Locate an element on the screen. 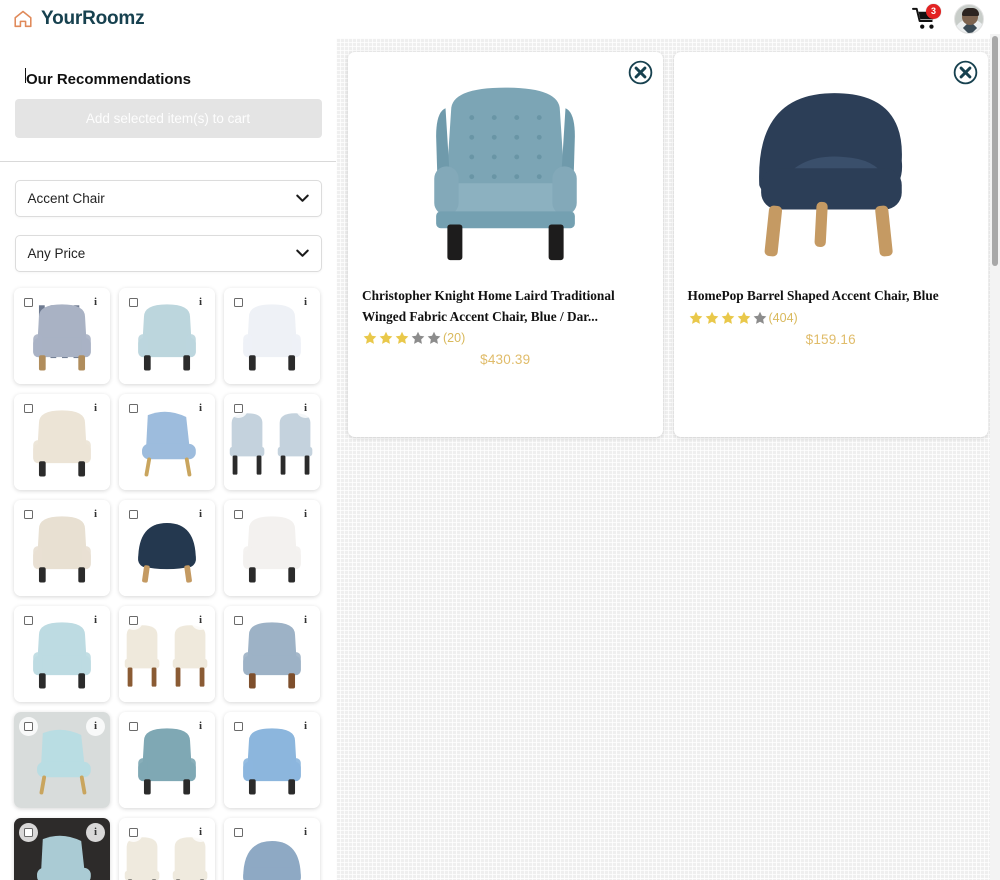  page-scrollbar-thumb is located at coordinates (995, 151).